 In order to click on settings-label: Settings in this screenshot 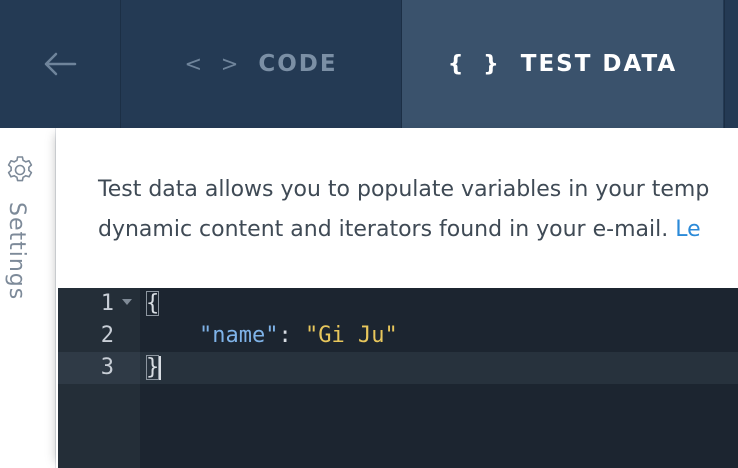, I will do `click(16, 251)`.